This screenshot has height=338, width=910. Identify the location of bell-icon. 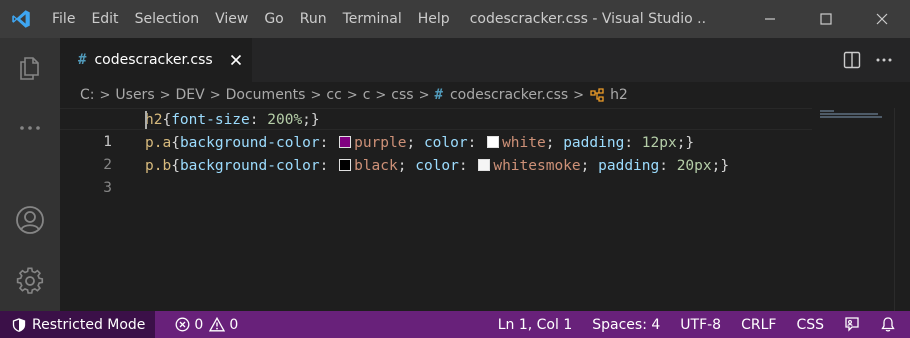
(888, 324).